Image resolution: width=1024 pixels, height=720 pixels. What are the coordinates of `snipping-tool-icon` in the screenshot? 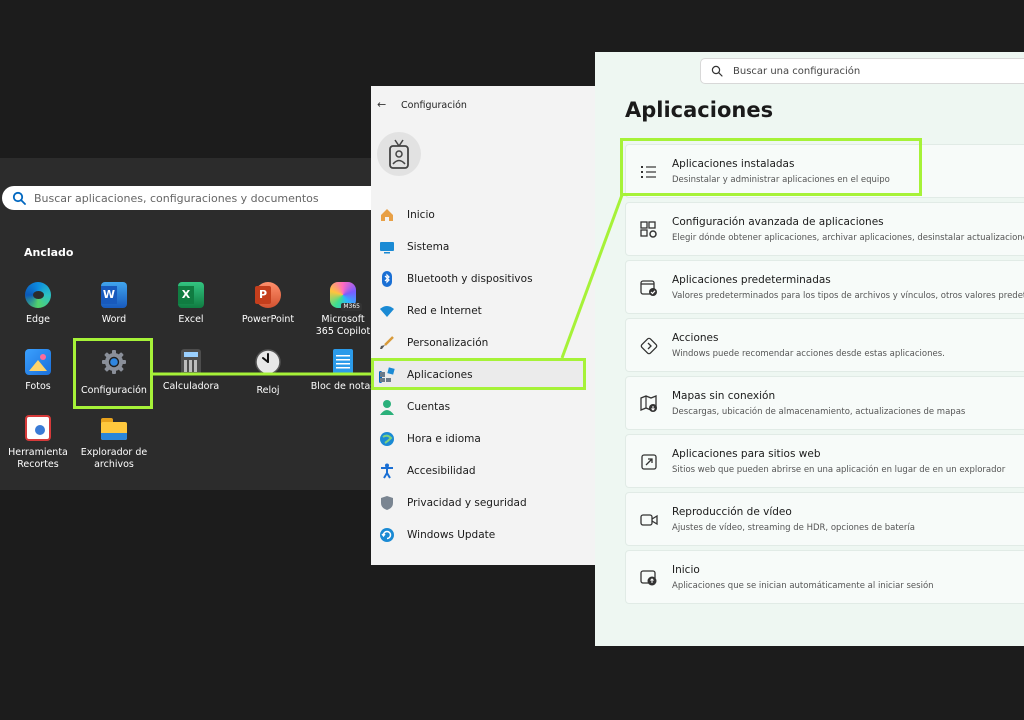 It's located at (38, 428).